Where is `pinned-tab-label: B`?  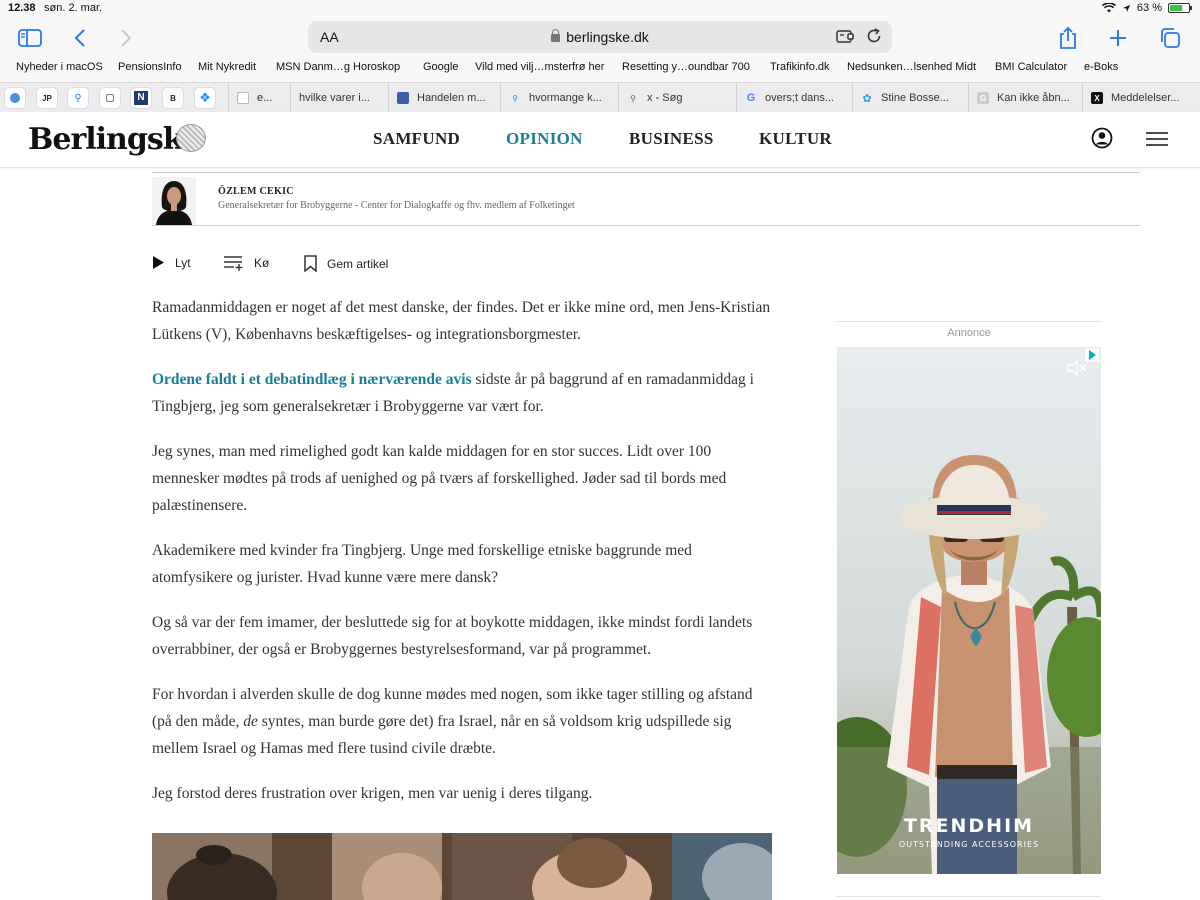
pinned-tab-label: B is located at coordinates (173, 98).